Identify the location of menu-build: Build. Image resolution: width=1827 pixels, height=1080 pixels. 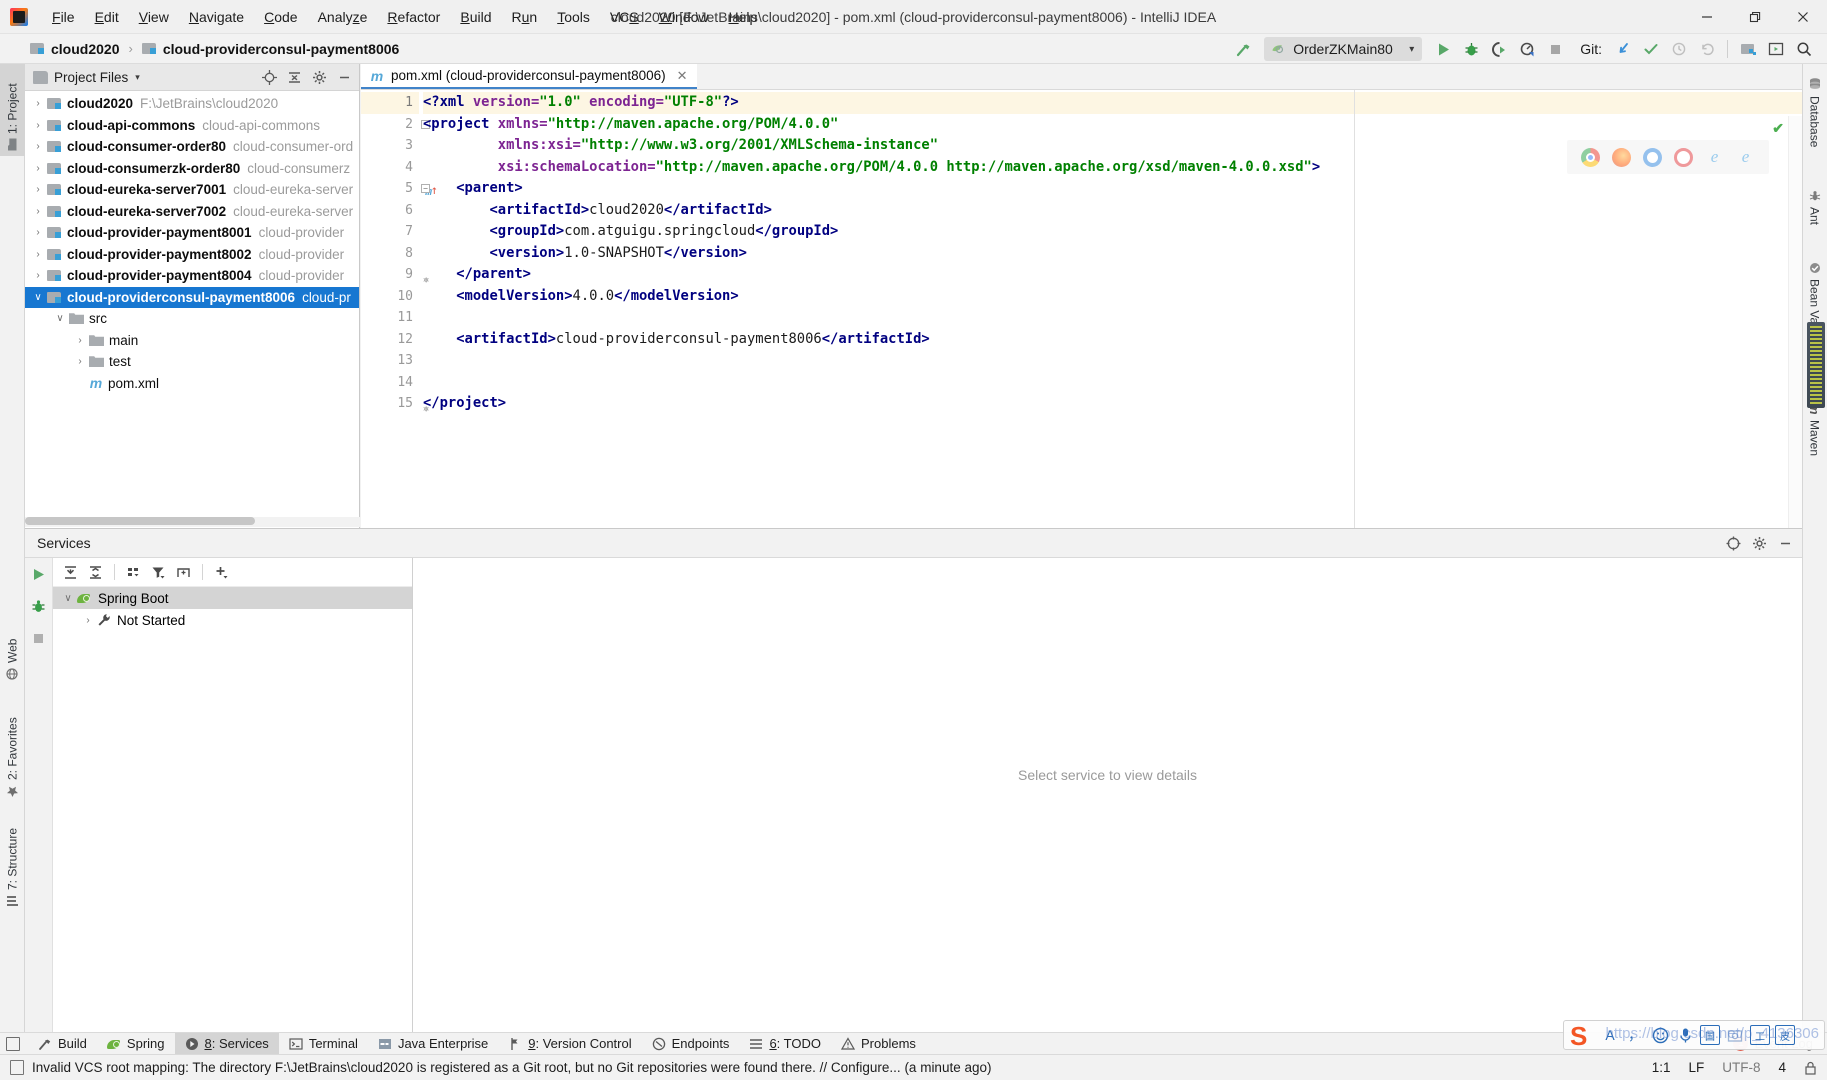
(475, 17).